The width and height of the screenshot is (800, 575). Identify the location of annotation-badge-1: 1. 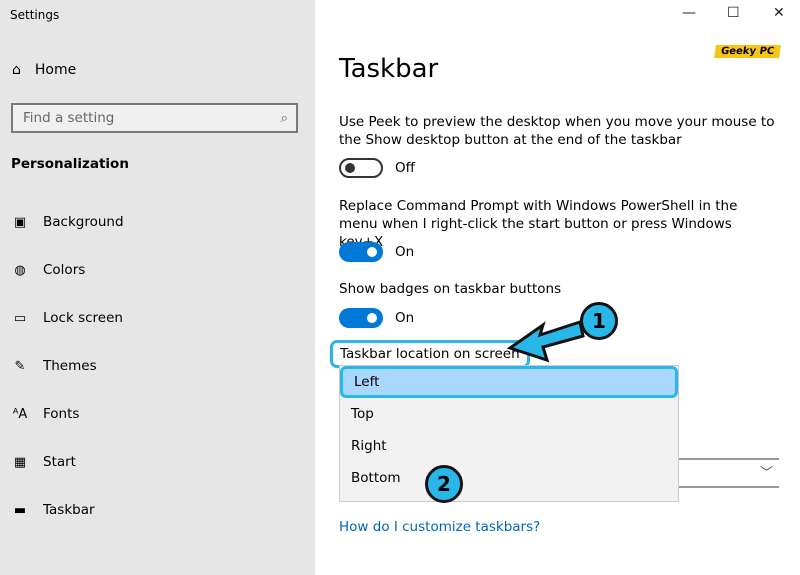
(599, 321).